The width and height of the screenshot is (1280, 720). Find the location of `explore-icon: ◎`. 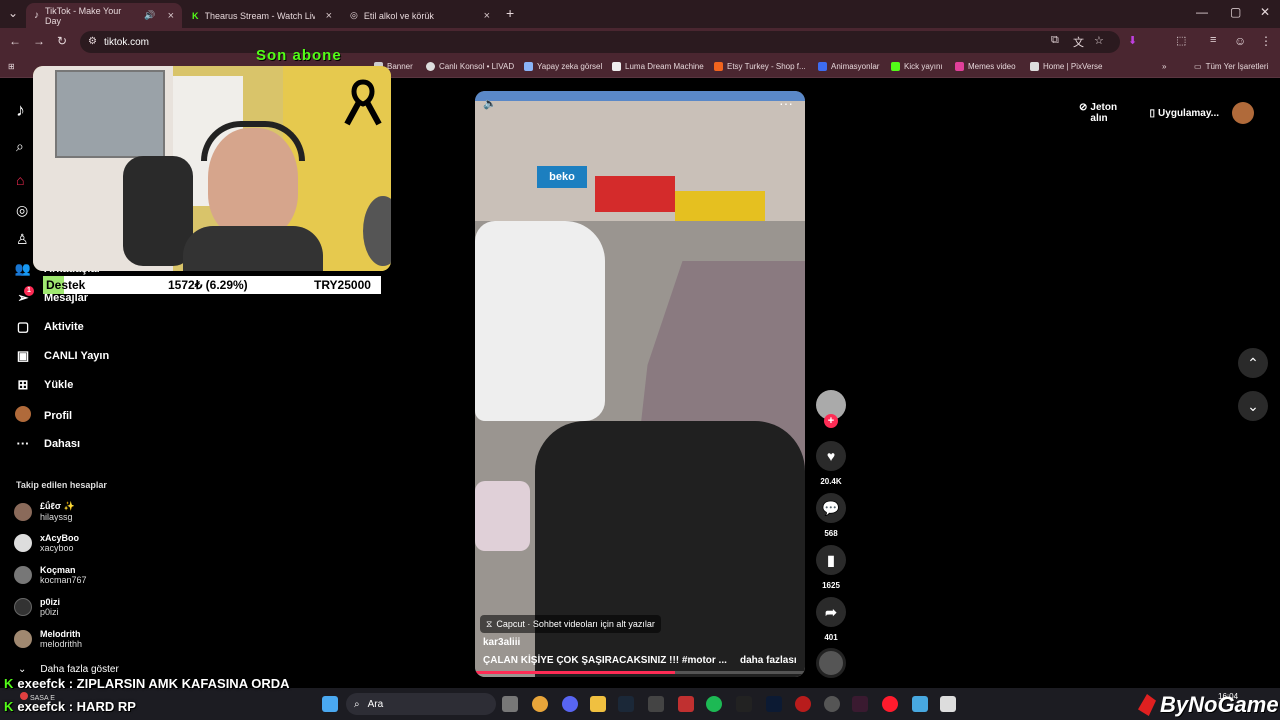

explore-icon: ◎ is located at coordinates (22, 210).